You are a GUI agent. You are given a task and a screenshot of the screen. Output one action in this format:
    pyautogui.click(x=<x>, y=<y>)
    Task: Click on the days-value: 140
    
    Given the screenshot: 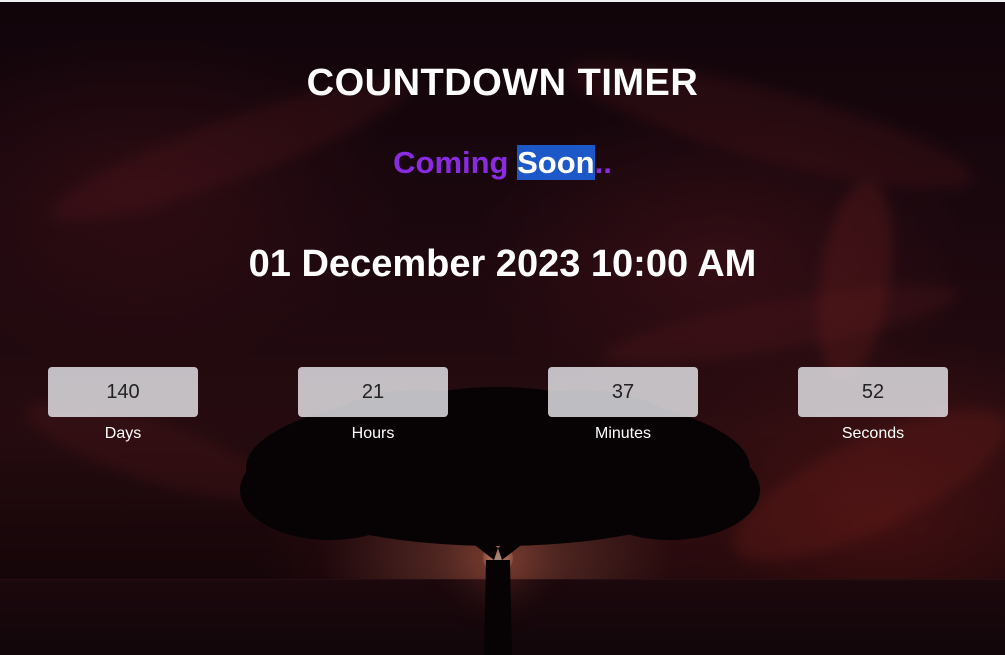 What is the action you would take?
    pyautogui.click(x=123, y=392)
    